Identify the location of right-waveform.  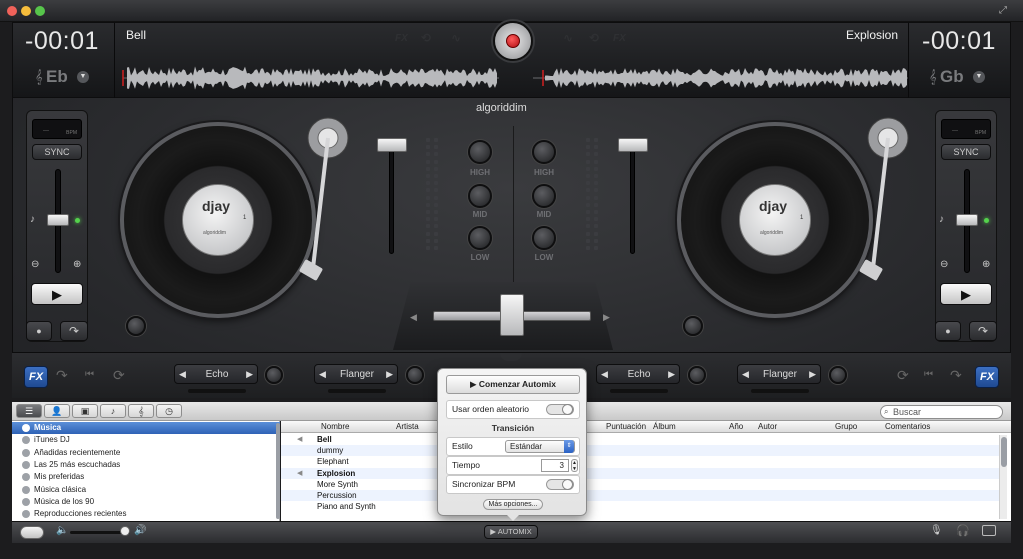
(721, 78).